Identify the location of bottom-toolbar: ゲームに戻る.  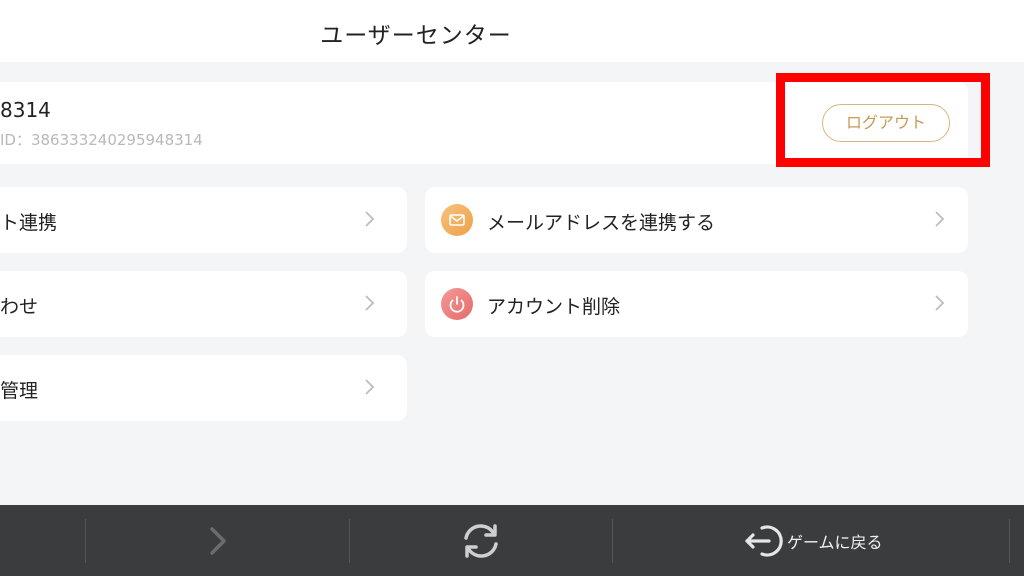
(512, 540).